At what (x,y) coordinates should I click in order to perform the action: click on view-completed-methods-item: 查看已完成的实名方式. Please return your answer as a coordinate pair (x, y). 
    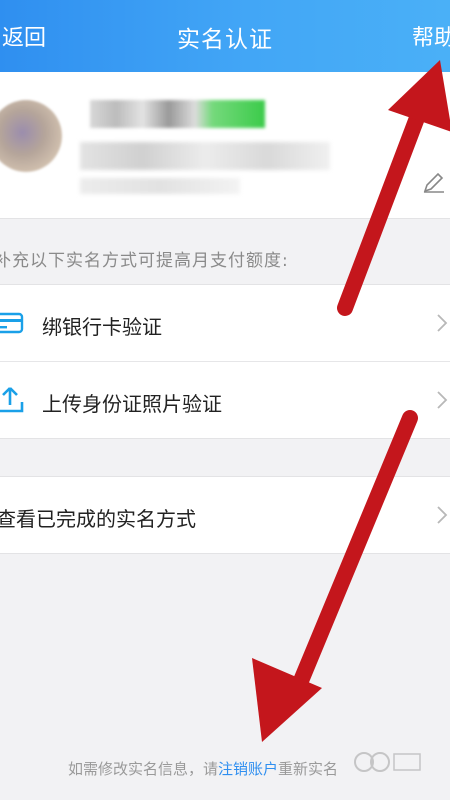
    Looking at the image, I should click on (225, 515).